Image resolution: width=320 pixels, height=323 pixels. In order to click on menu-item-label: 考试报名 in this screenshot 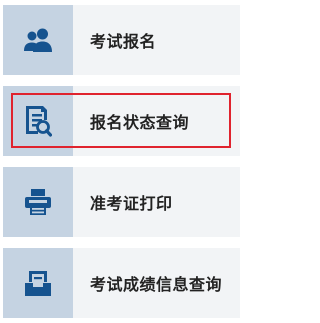, I will do `click(123, 41)`.